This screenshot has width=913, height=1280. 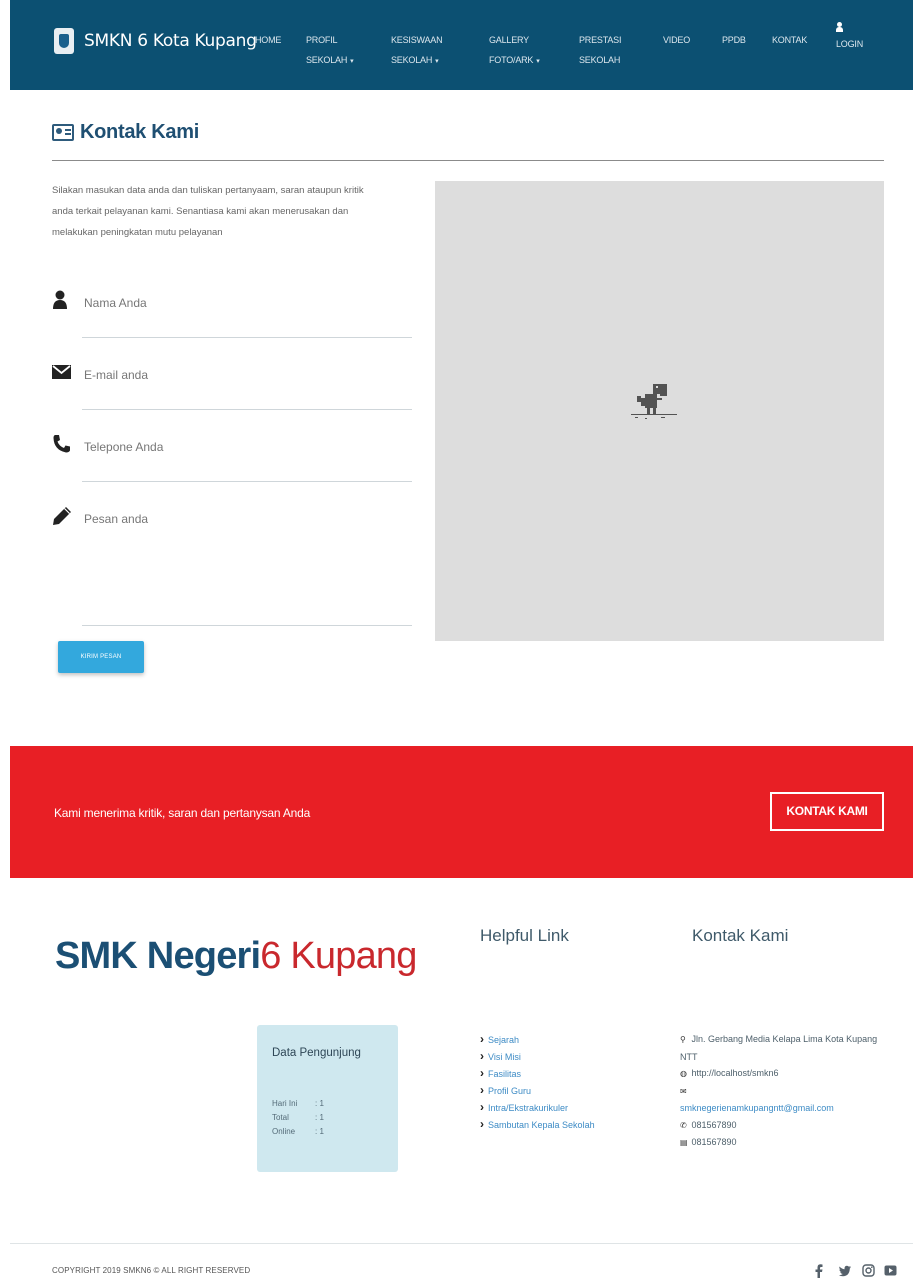 What do you see at coordinates (845, 1271) in the screenshot?
I see `twitter-icon` at bounding box center [845, 1271].